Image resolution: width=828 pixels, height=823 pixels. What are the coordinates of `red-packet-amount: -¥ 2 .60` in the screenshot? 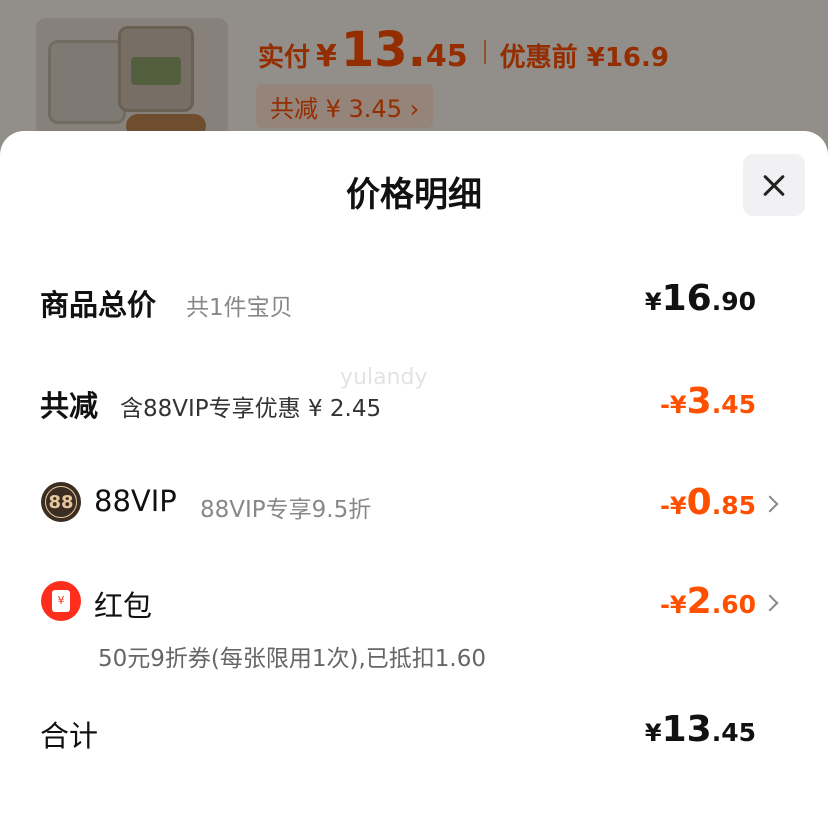 It's located at (707, 601).